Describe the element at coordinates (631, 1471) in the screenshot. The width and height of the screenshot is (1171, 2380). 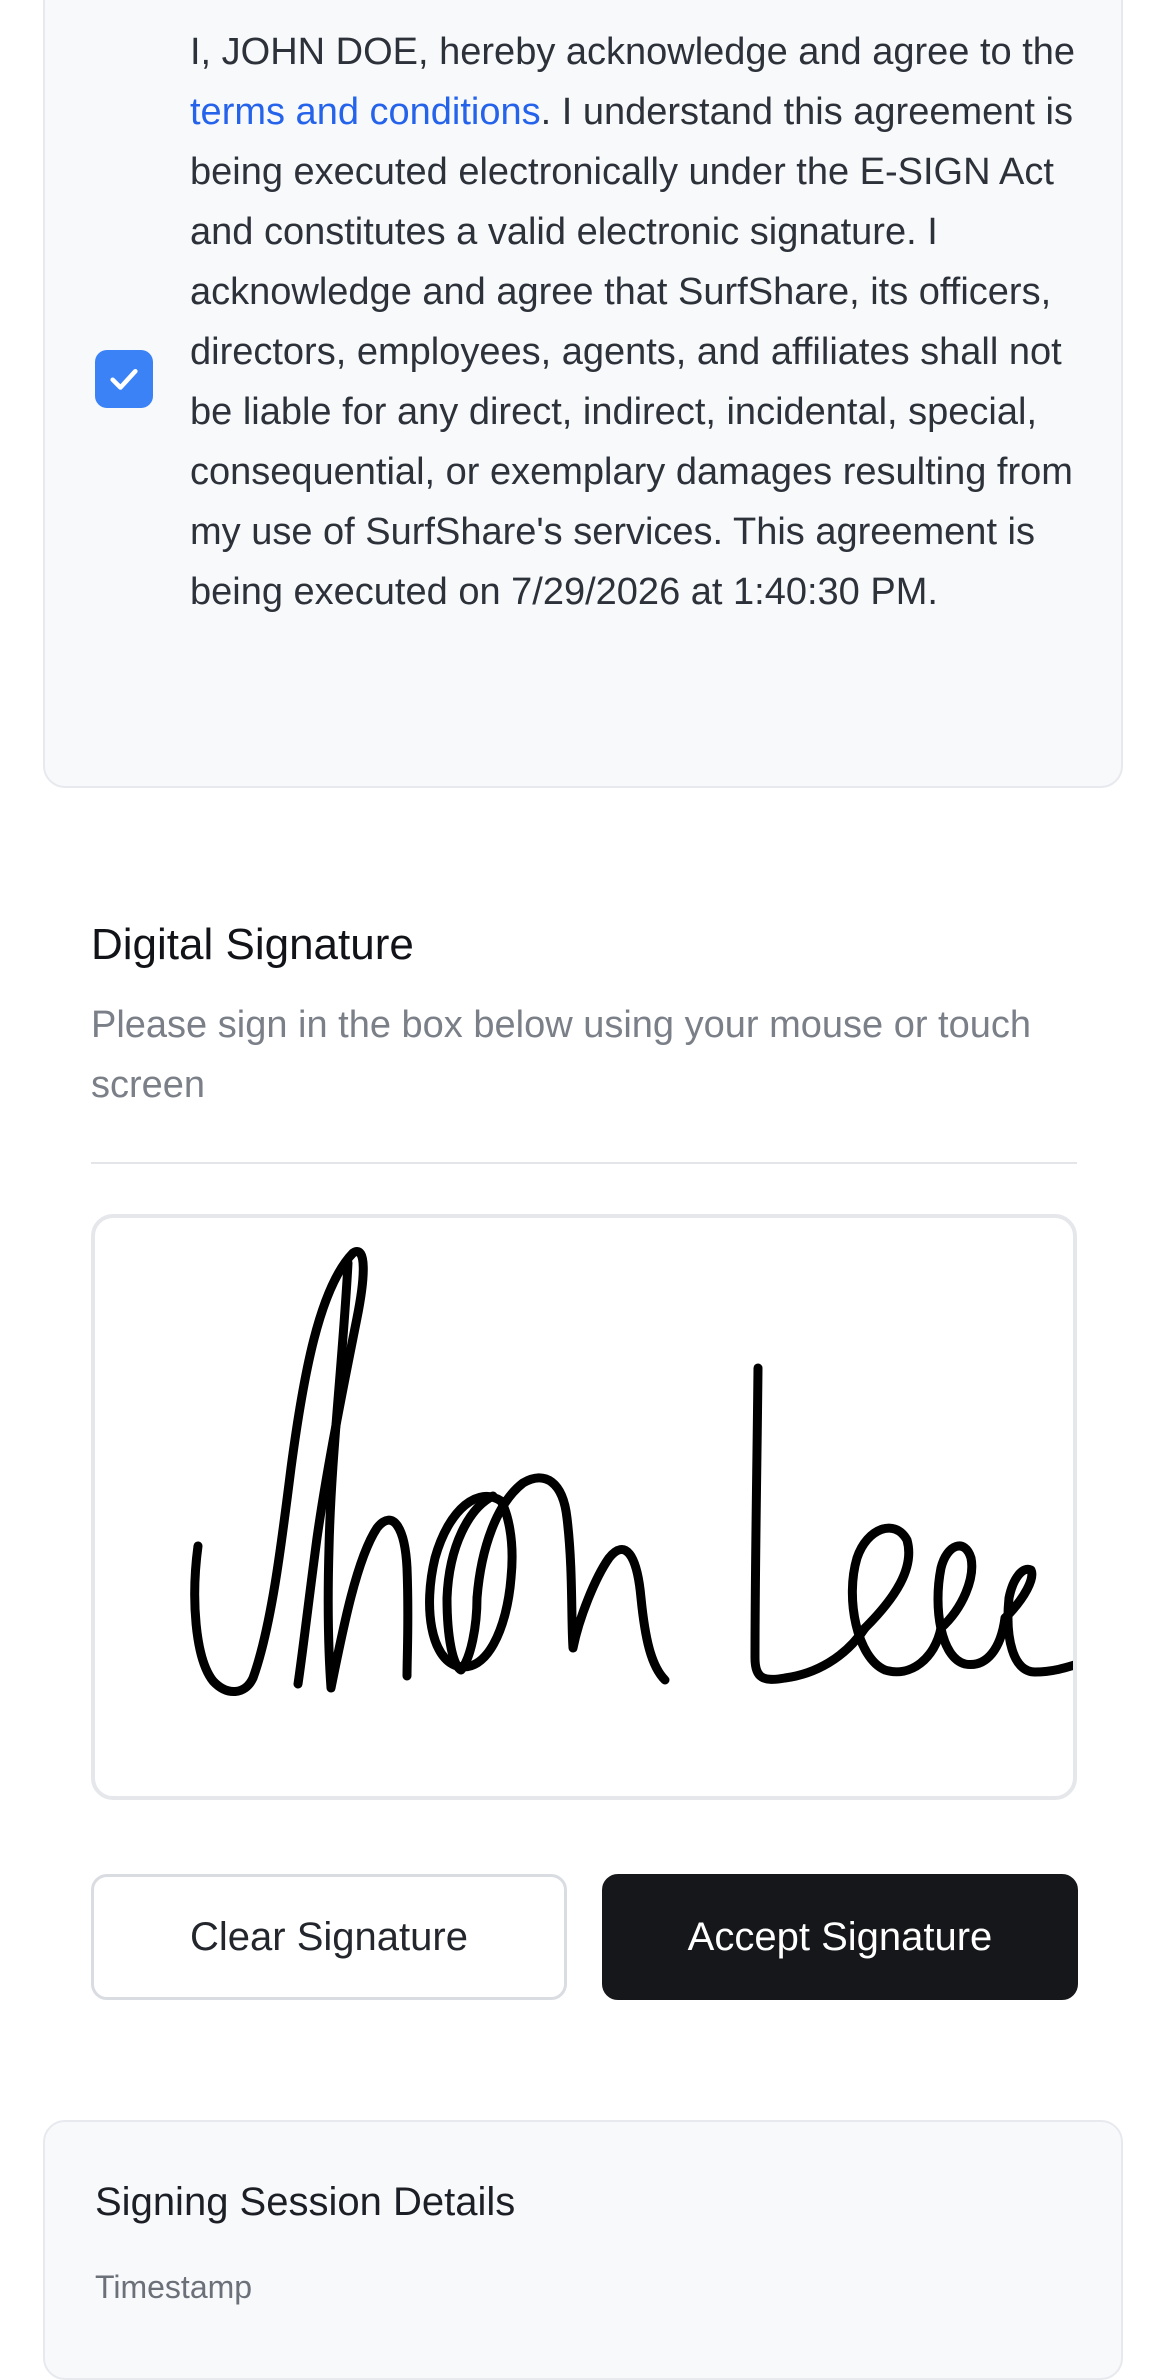
I see `signature-drawing` at that location.